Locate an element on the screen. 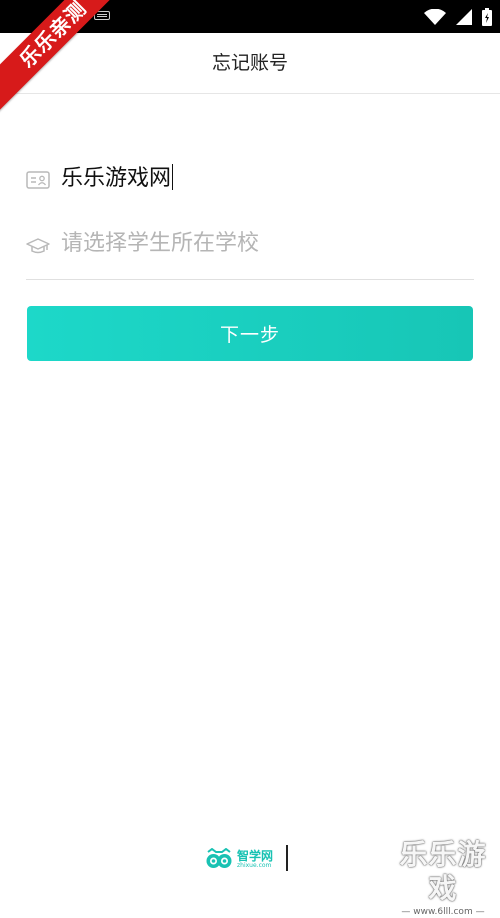 Image resolution: width=500 pixels, height=918 pixels. id-card-icon is located at coordinates (38, 180).